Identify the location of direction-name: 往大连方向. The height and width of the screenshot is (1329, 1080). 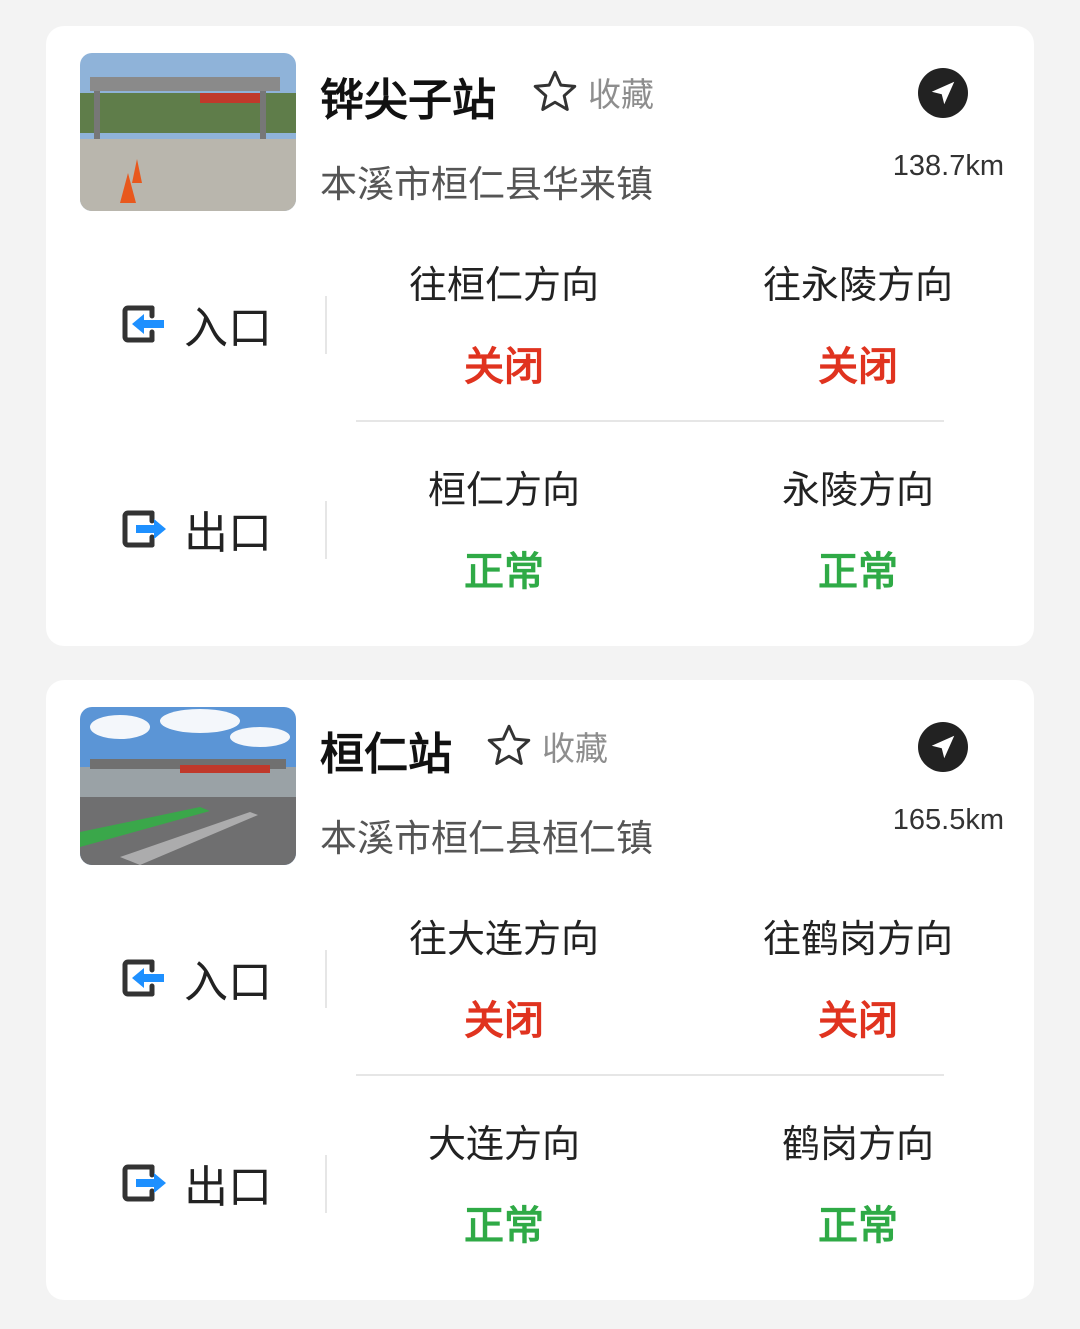
(503, 939).